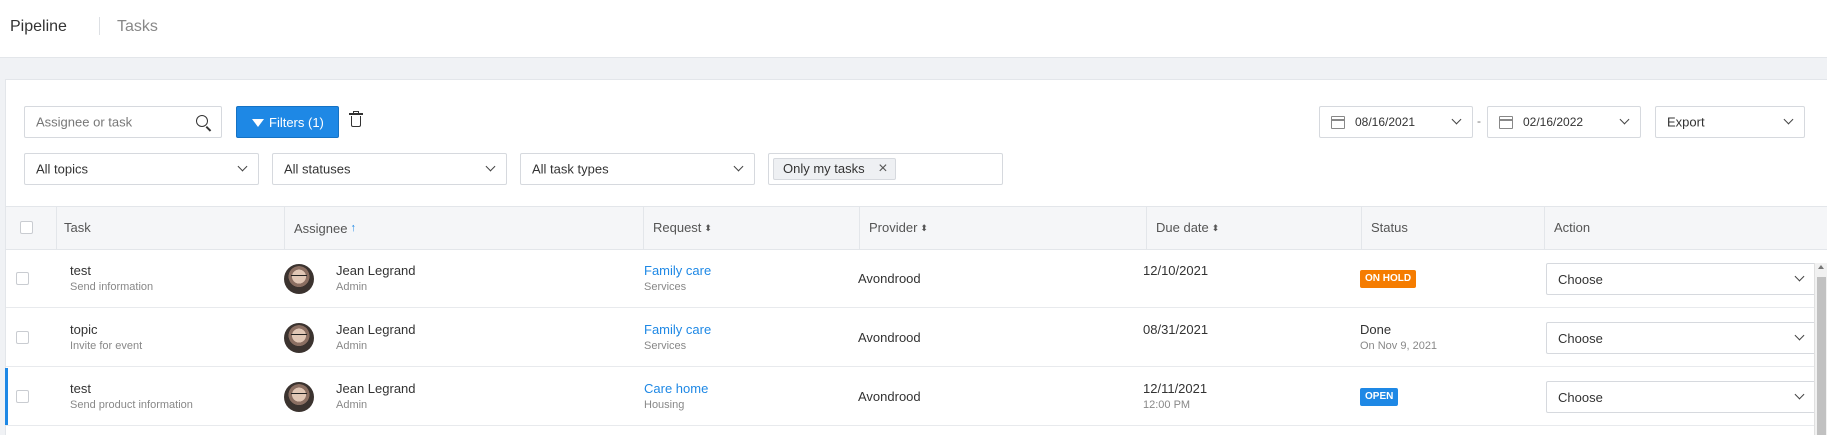 This screenshot has height=435, width=1827. I want to click on filter-tag: Only my tasks ×, so click(834, 169).